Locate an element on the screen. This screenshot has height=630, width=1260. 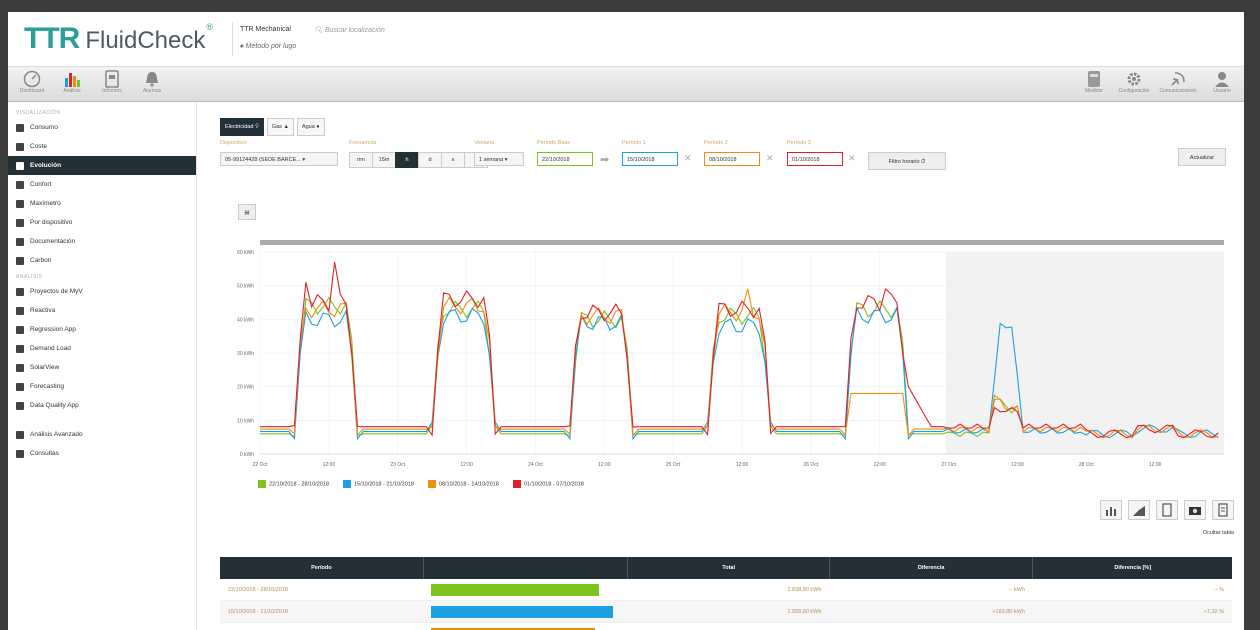
p3-clear-icon: ✕ is located at coordinates (852, 158).